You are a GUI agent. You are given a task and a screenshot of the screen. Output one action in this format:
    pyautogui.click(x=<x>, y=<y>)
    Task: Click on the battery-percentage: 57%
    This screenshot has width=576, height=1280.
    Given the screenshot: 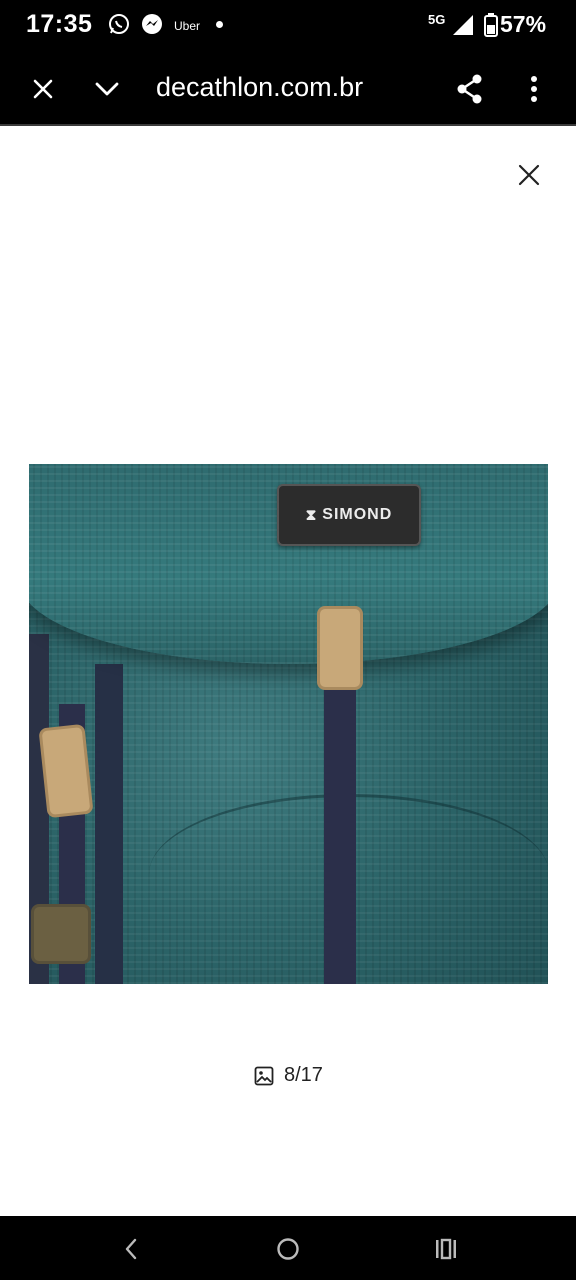 What is the action you would take?
    pyautogui.click(x=523, y=24)
    